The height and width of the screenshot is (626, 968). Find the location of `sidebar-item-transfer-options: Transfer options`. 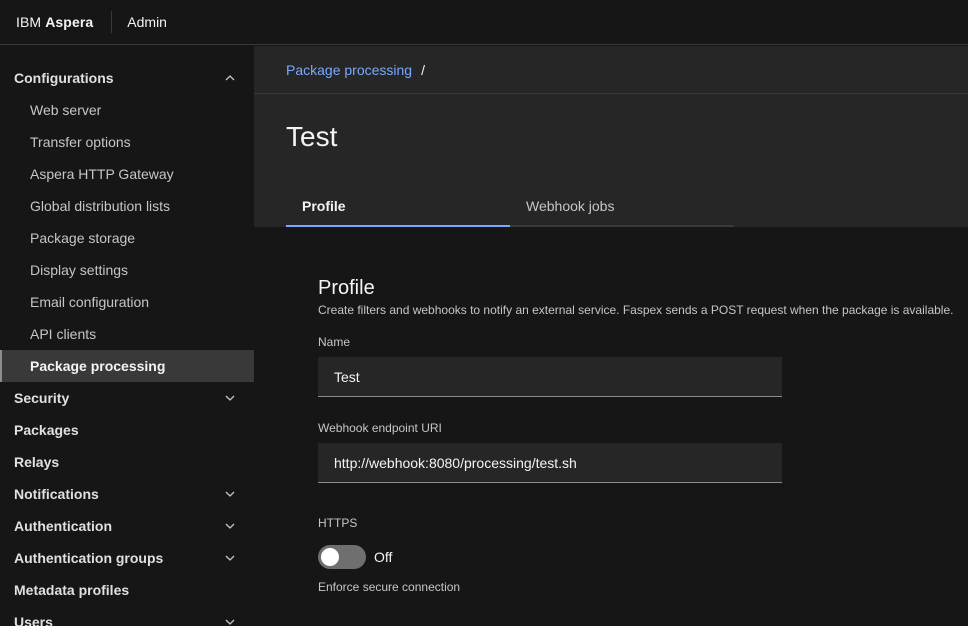

sidebar-item-transfer-options: Transfer options is located at coordinates (127, 142).